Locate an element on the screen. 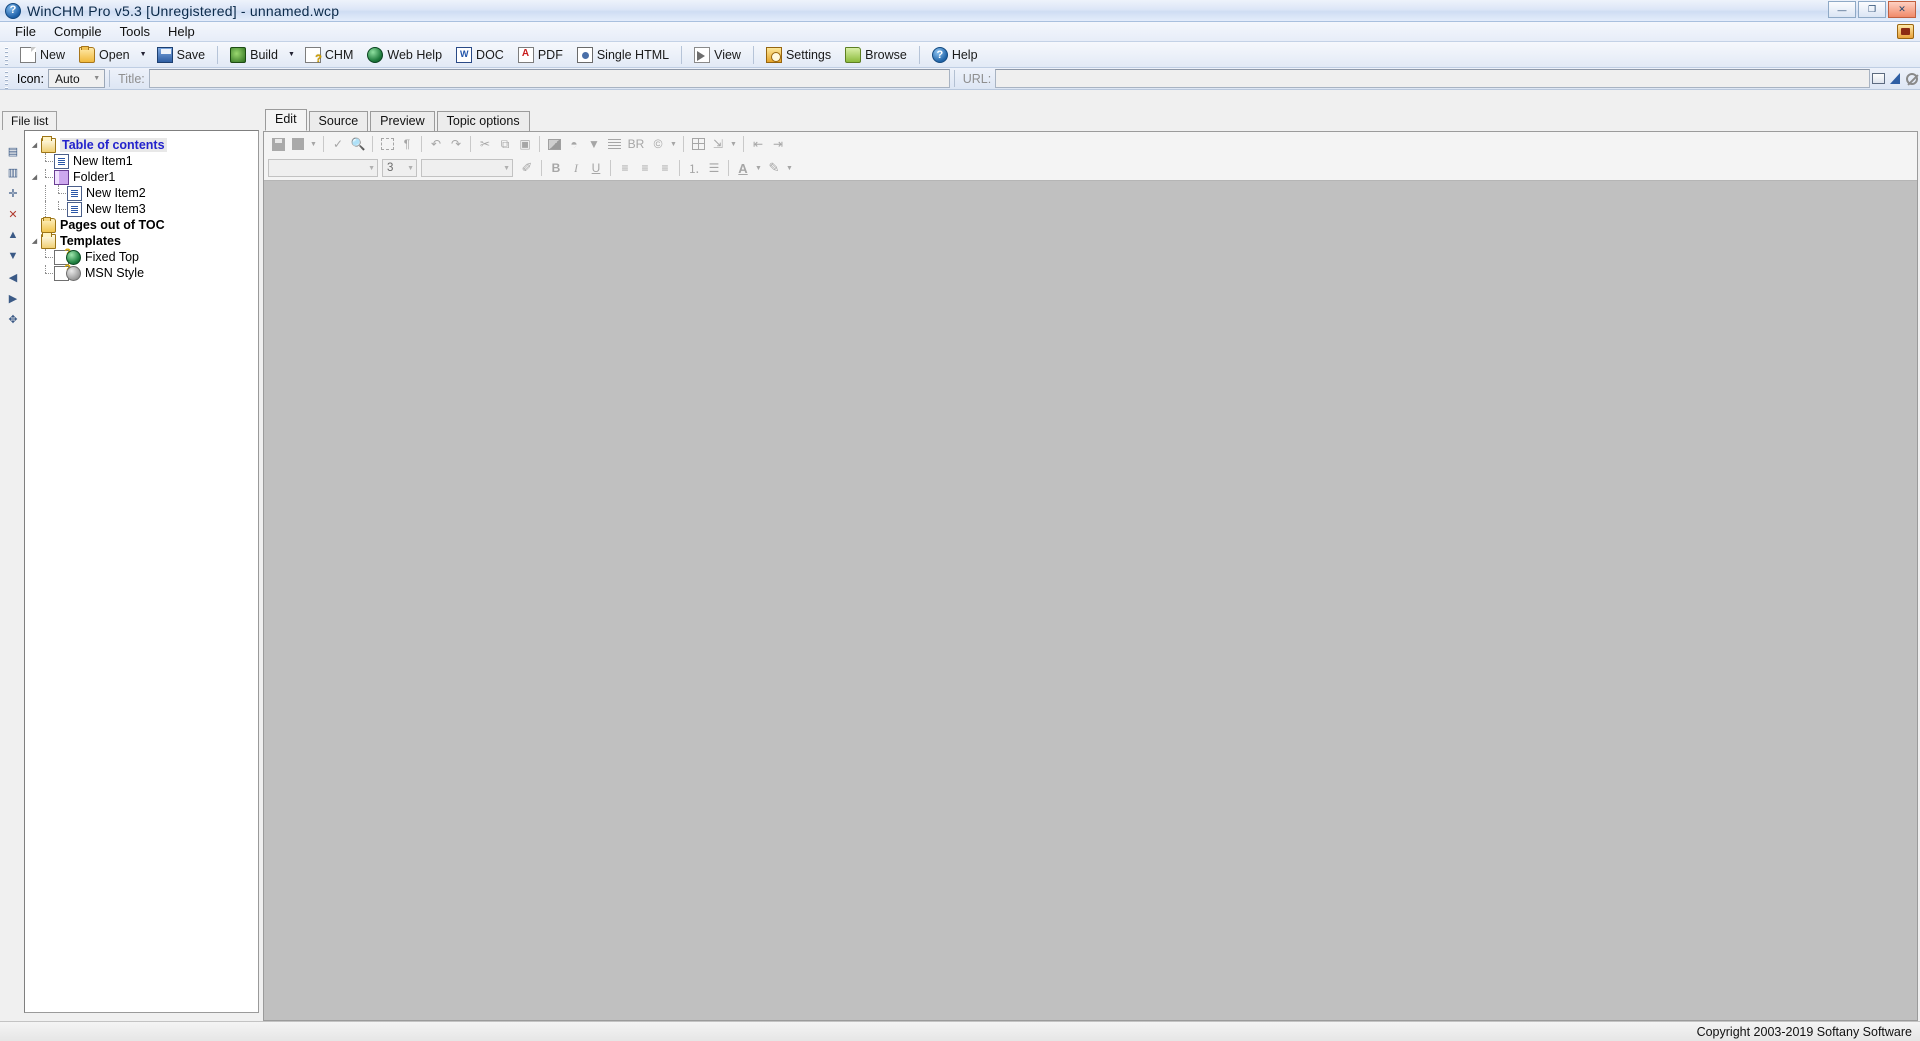 This screenshot has height=1041, width=1920. decrease-indent-icon: ⇤ is located at coordinates (758, 144).